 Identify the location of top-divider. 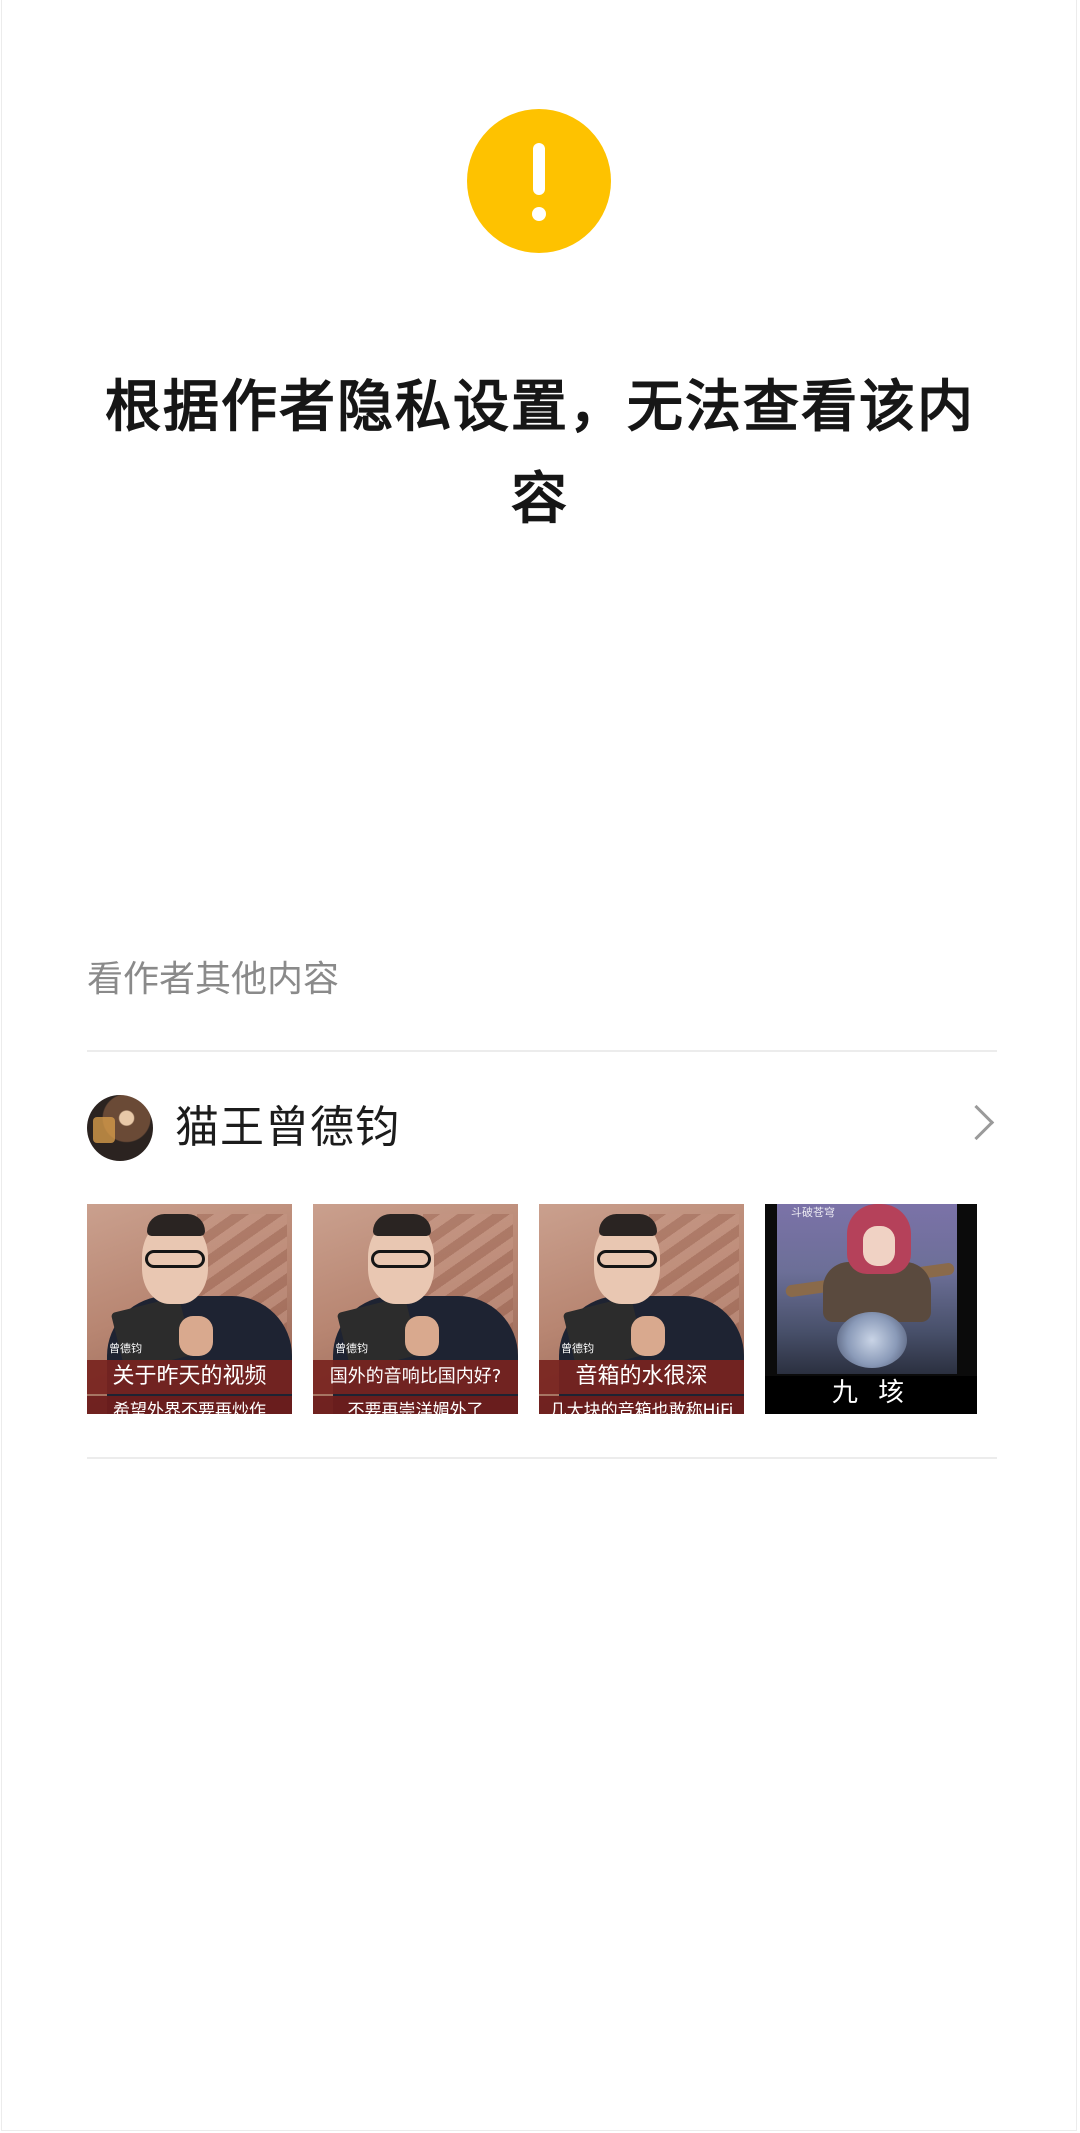
(542, 1051).